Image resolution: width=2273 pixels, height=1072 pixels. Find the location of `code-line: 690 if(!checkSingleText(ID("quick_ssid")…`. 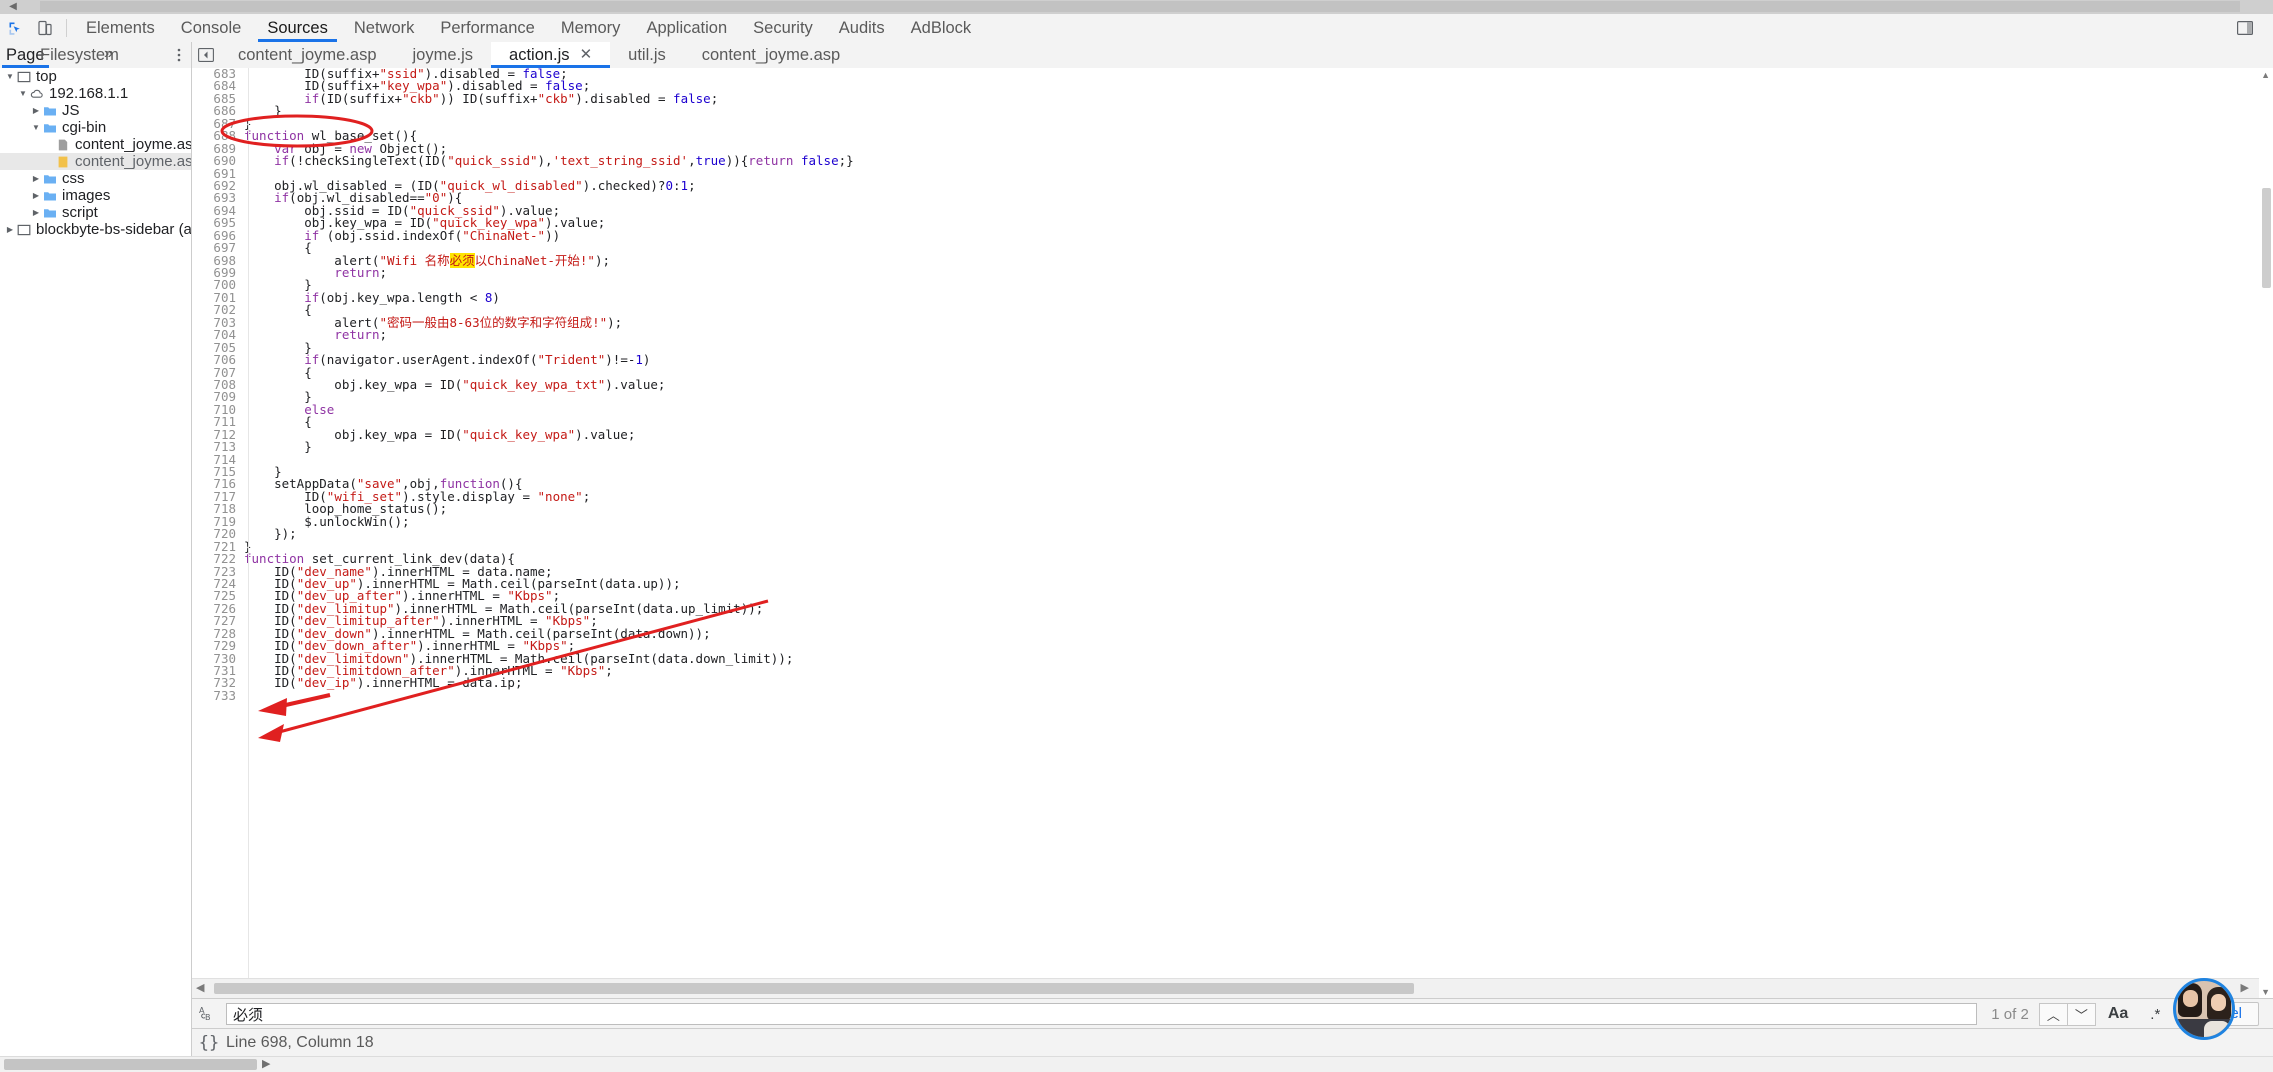

code-line: 690 if(!checkSingleText(ID("quick_ssid")… is located at coordinates (1232, 161).